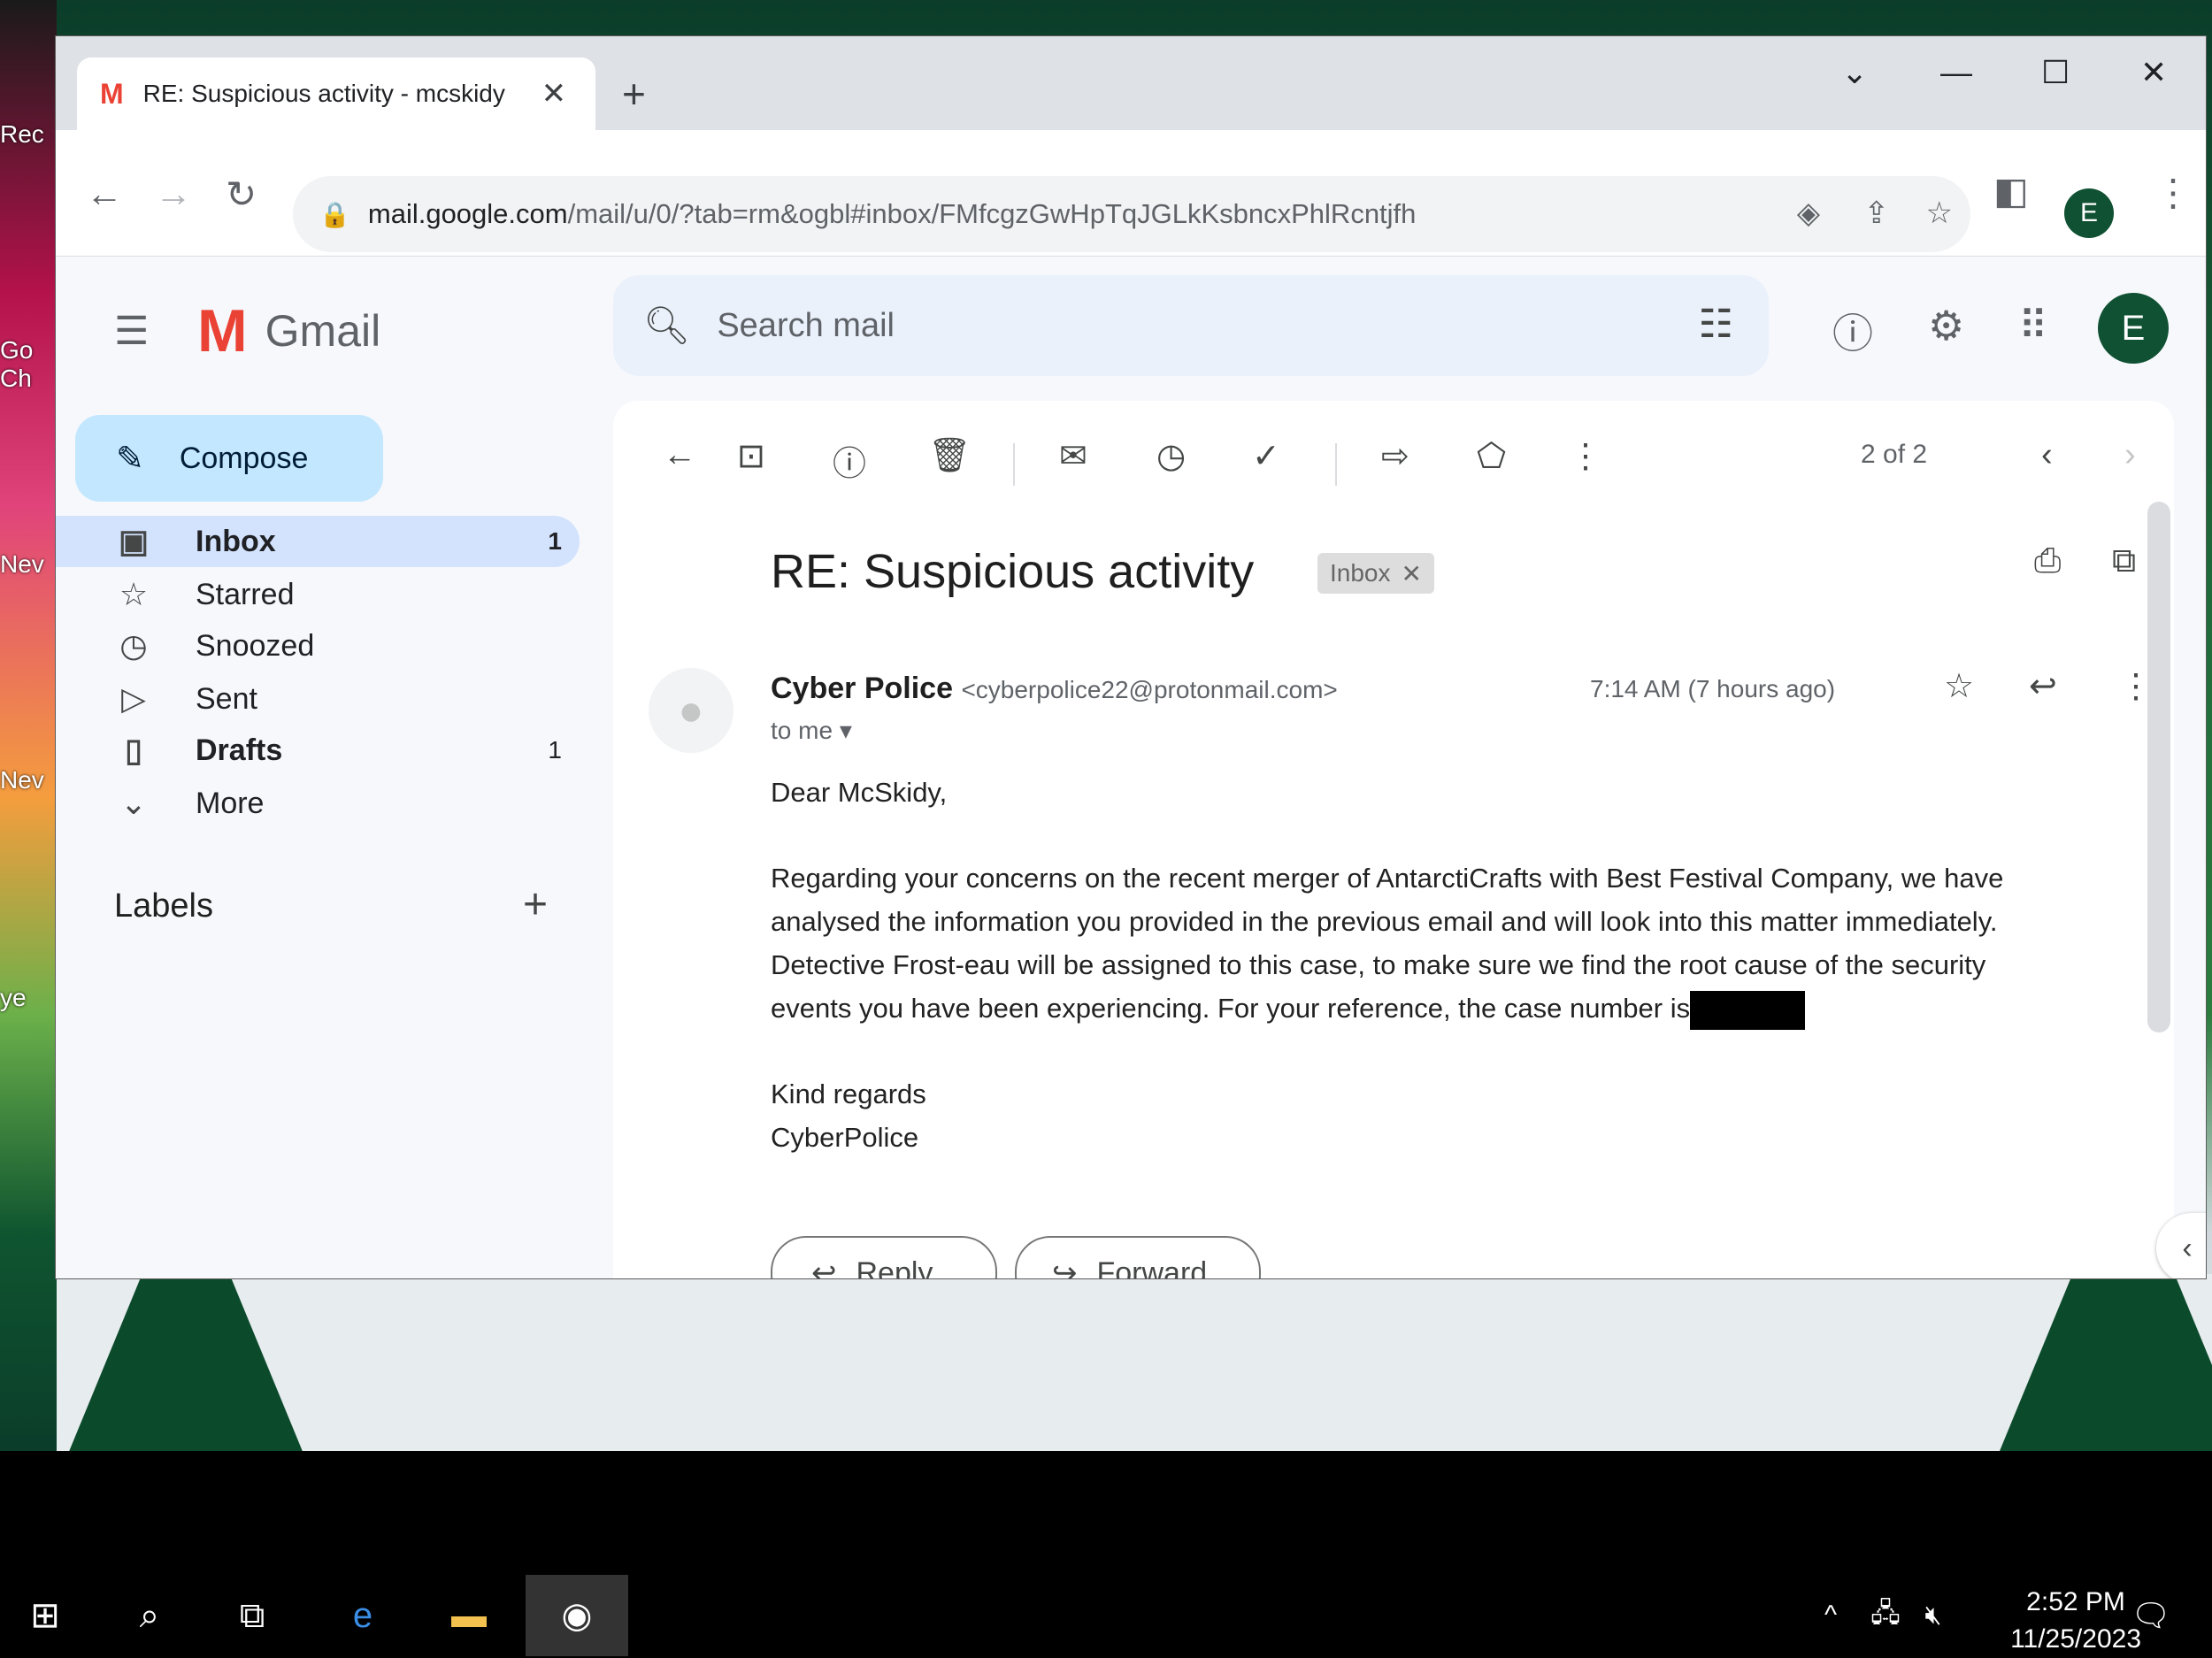 This screenshot has width=2212, height=1658. What do you see at coordinates (1885, 1615) in the screenshot?
I see `network-icon: 🖧` at bounding box center [1885, 1615].